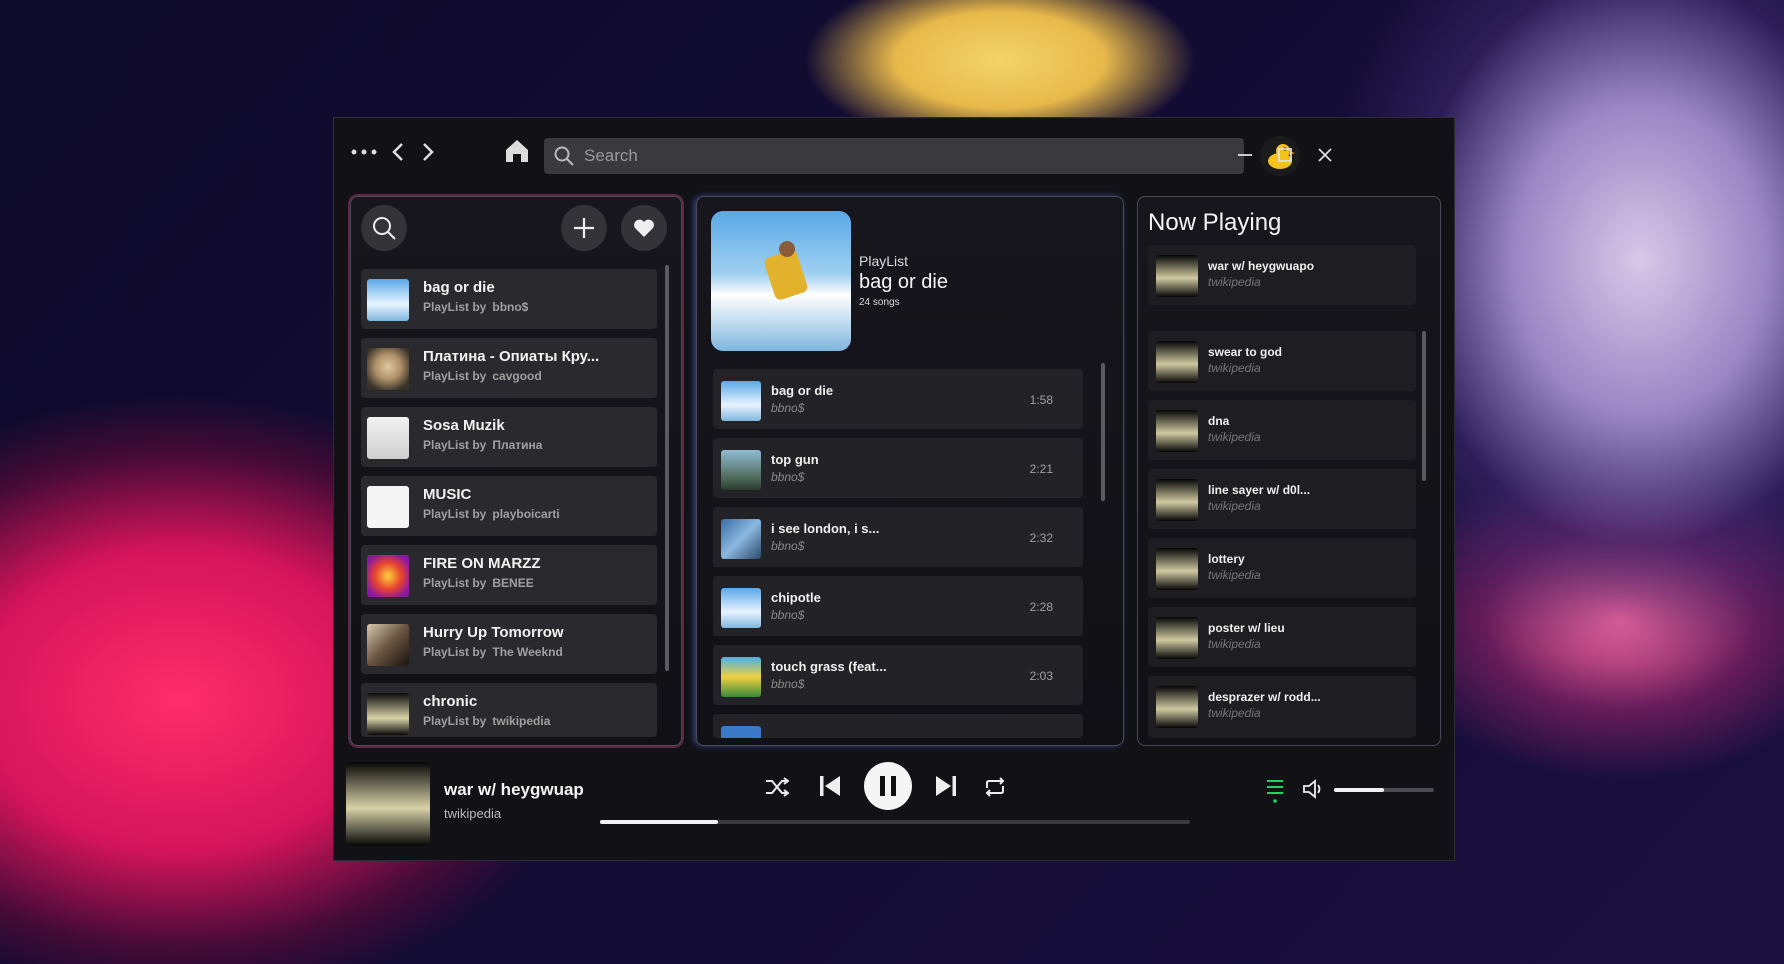 The height and width of the screenshot is (964, 1784). I want to click on playlist-title: Hurry Up Tomorrow, so click(493, 632).